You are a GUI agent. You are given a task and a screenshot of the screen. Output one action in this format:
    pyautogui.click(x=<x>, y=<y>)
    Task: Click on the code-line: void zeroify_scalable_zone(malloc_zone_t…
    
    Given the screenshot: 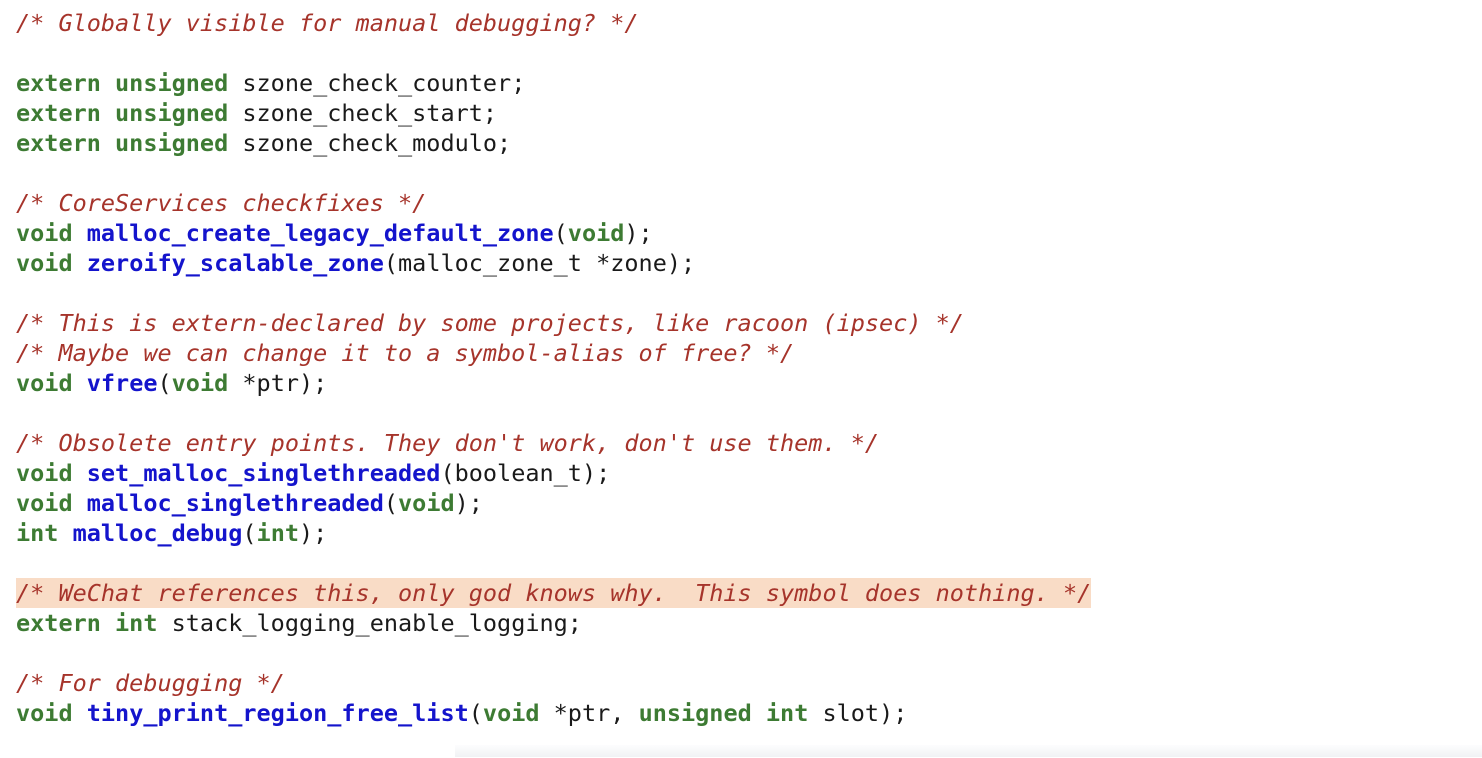 What is the action you would take?
    pyautogui.click(x=749, y=263)
    